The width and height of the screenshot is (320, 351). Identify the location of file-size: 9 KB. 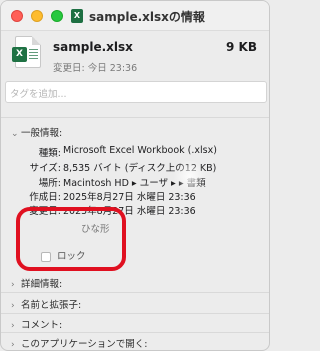
(241, 47).